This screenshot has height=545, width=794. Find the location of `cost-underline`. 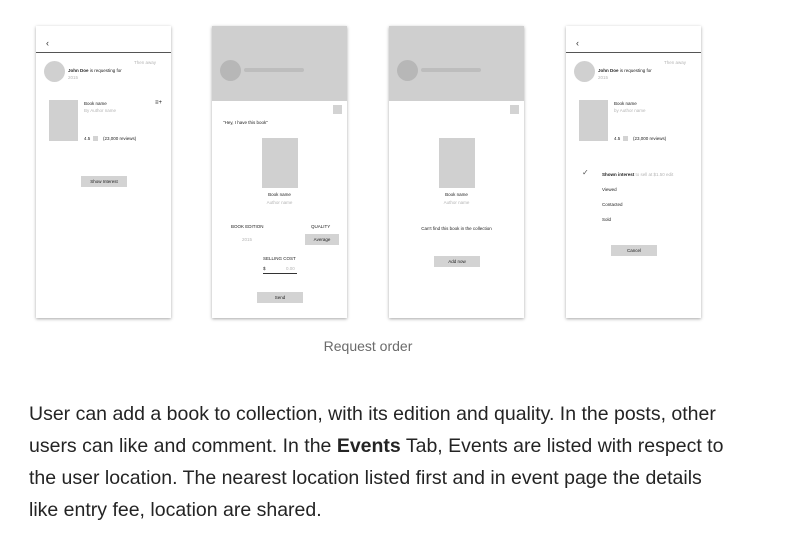

cost-underline is located at coordinates (280, 273).